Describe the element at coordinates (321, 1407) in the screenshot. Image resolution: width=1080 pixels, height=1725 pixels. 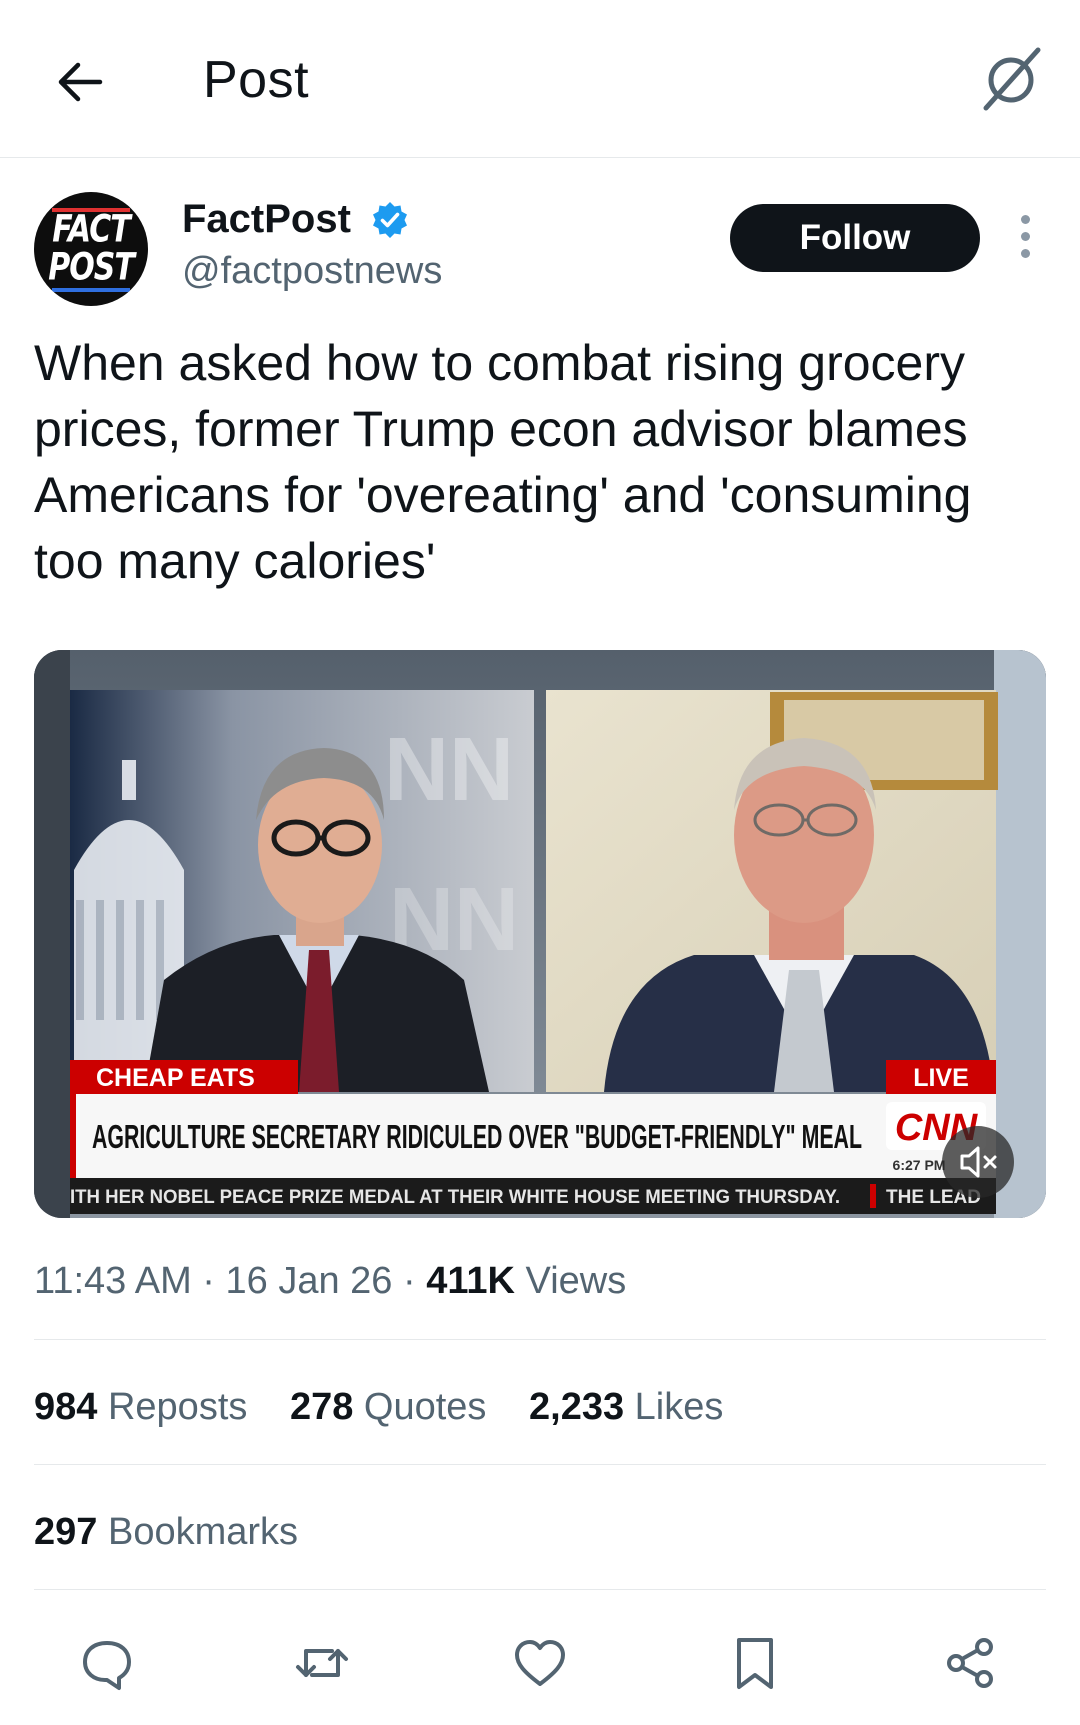
I see `quotes-count: 278` at that location.